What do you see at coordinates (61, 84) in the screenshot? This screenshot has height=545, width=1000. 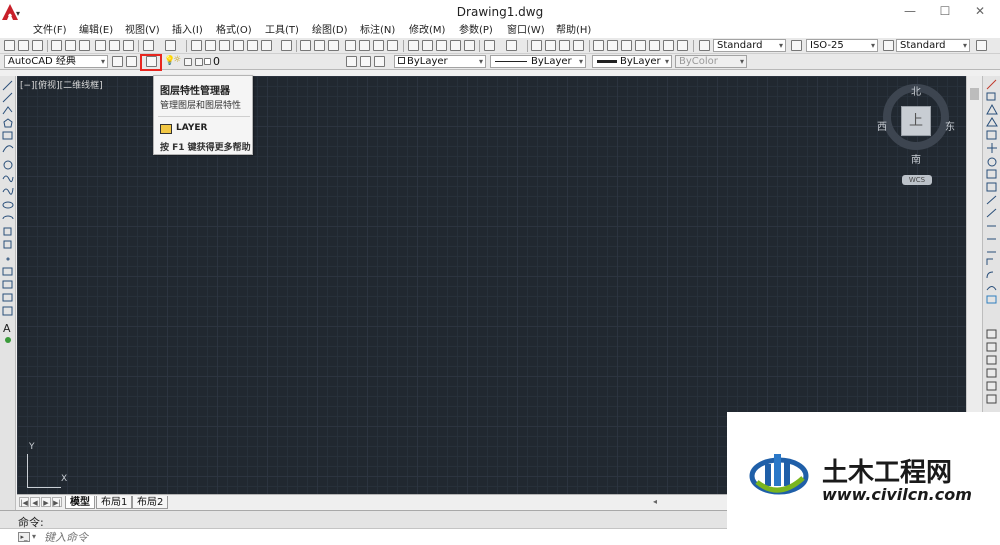 I see `viewport-controls-label: [−][俯视][二维线框]` at bounding box center [61, 84].